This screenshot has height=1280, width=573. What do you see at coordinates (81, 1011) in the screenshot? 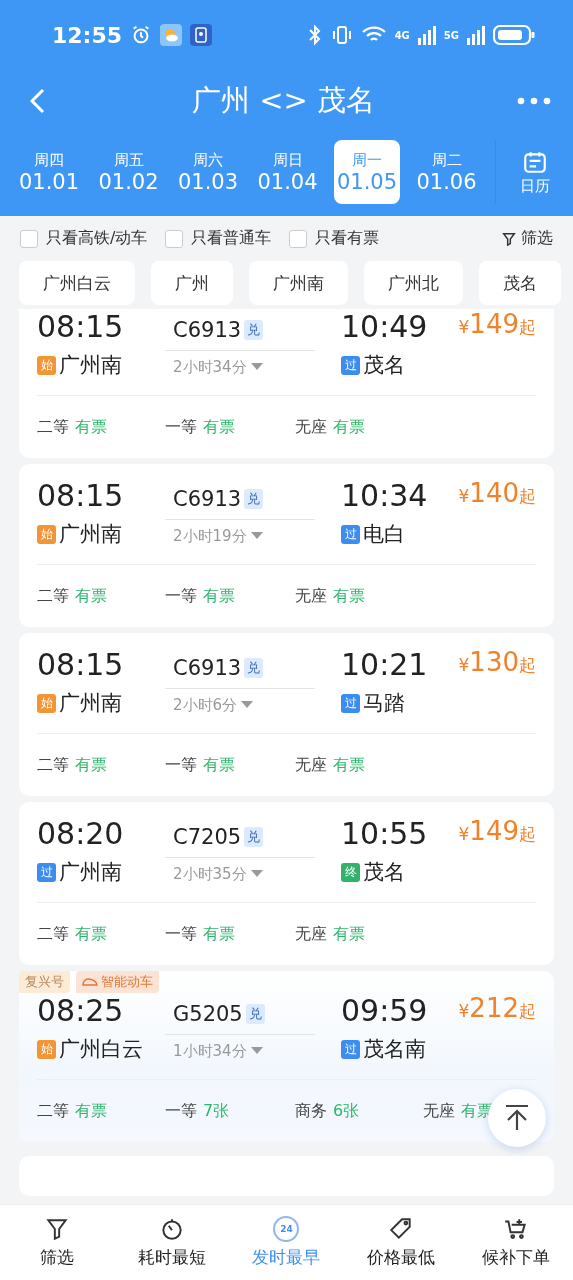
I see `departure-time: 08:25` at bounding box center [81, 1011].